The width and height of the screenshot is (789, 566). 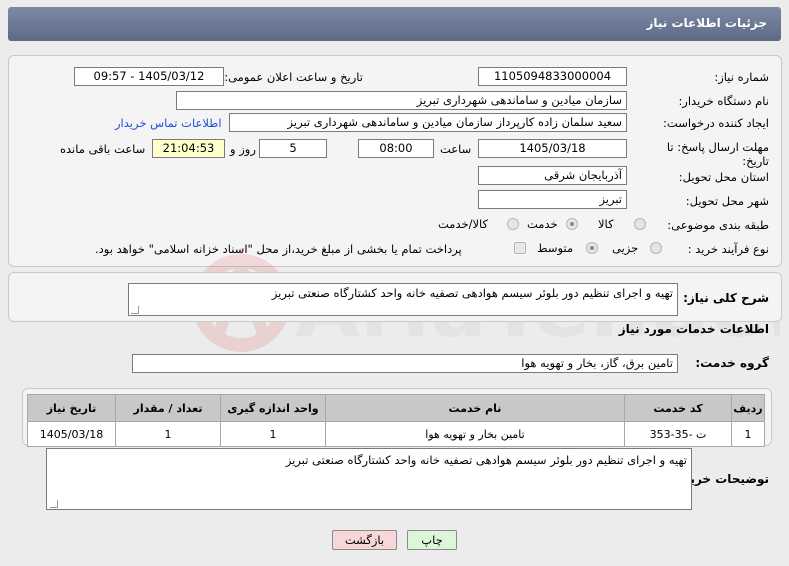 I want to click on process-label: نوع فرآیند خرید :, so click(x=728, y=249).